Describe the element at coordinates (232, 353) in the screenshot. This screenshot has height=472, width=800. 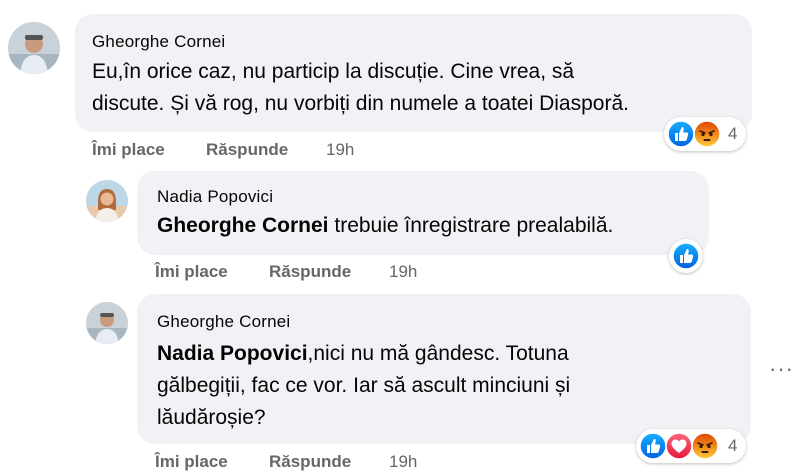
I see `mention-link: Nadia Popovici` at that location.